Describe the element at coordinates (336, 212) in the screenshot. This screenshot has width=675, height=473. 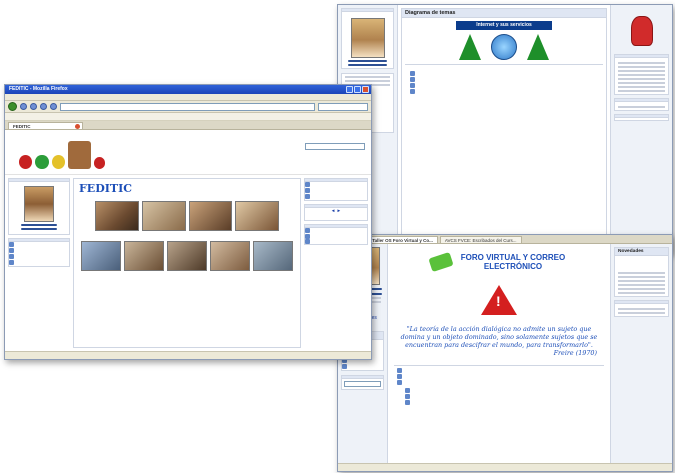
I see `calendar-block: ◄ ►` at that location.